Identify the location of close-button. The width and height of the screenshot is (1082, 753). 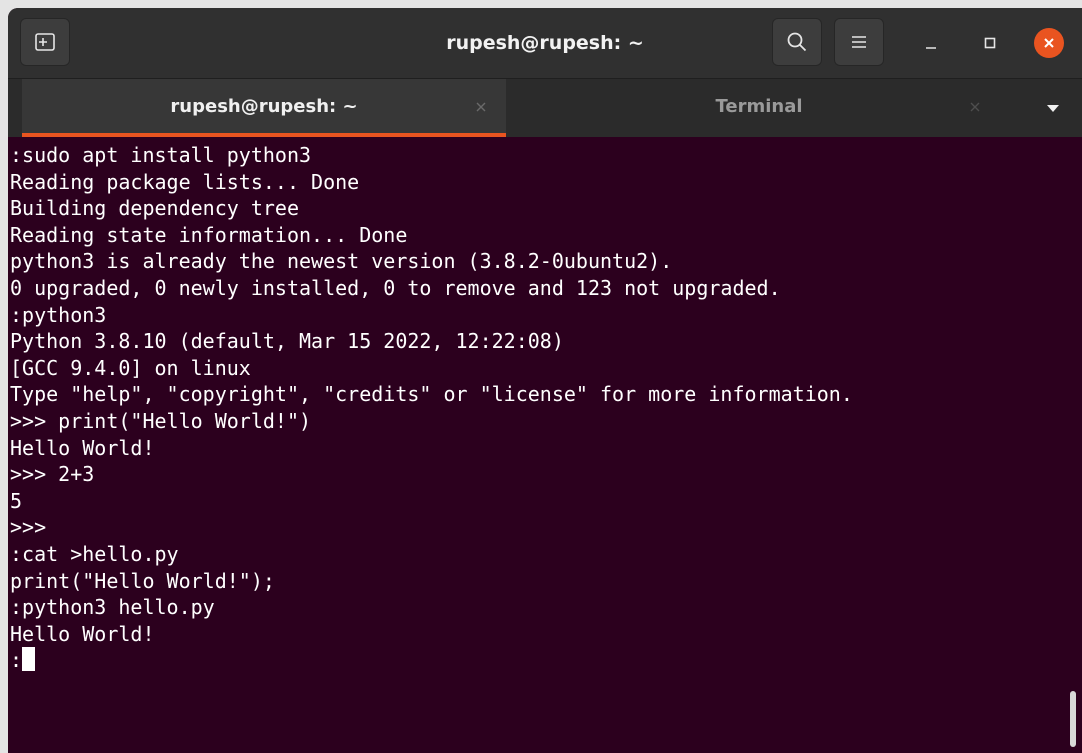
(1049, 43).